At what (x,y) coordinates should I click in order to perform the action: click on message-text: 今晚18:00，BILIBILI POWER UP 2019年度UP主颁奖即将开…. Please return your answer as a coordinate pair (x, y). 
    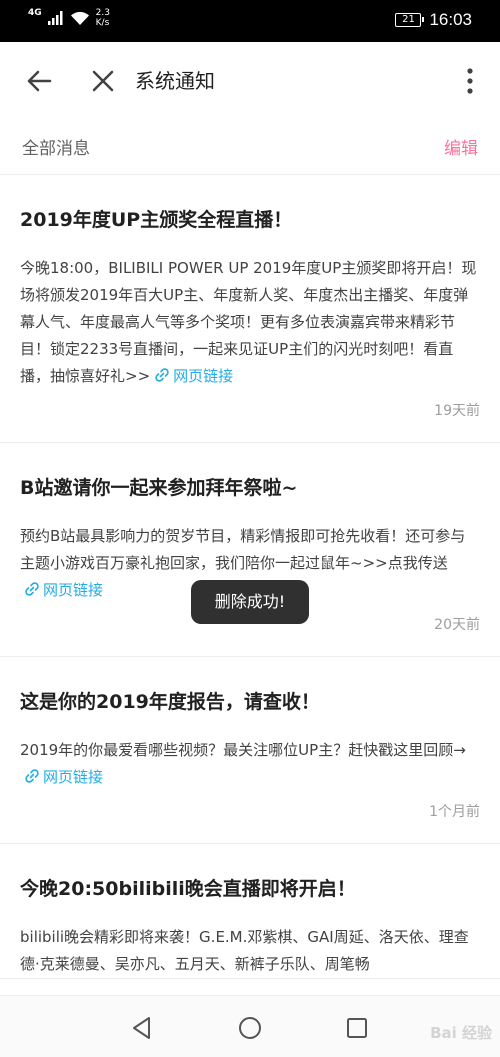
    Looking at the image, I should click on (248, 322).